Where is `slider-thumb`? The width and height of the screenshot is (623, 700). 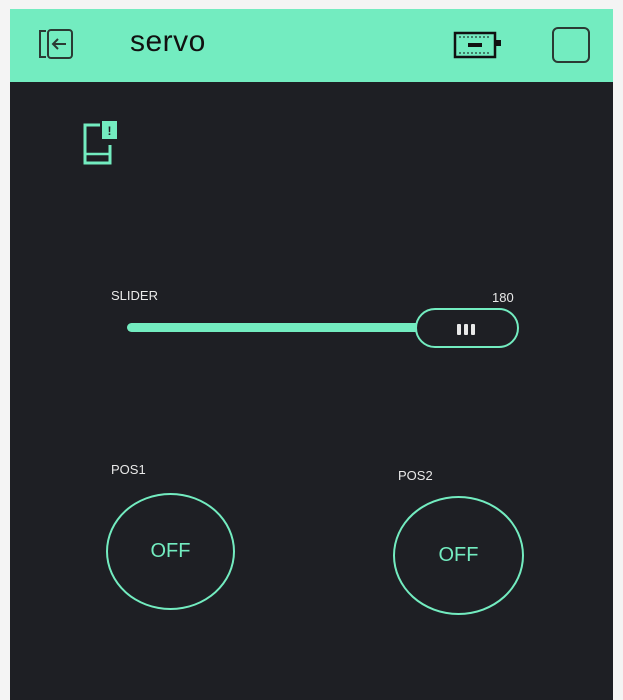
slider-thumb is located at coordinates (467, 328).